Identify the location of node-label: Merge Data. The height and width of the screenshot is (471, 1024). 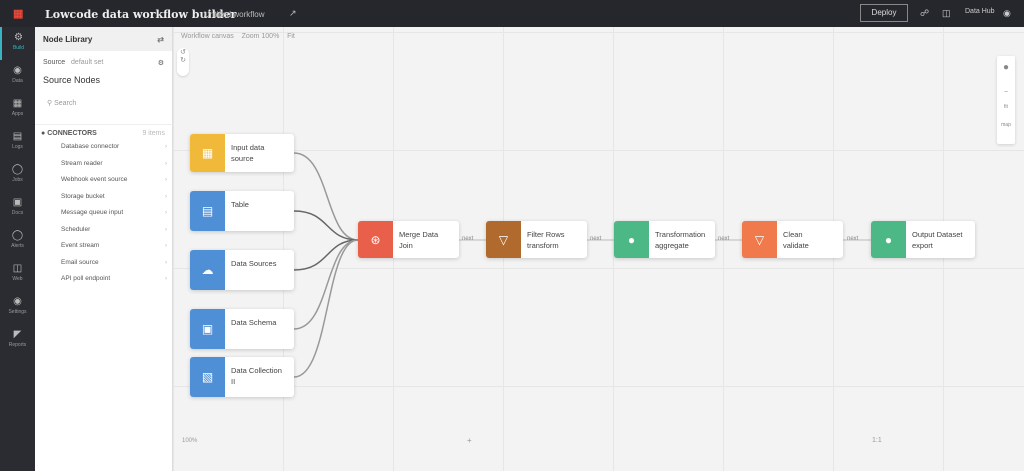
(419, 234).